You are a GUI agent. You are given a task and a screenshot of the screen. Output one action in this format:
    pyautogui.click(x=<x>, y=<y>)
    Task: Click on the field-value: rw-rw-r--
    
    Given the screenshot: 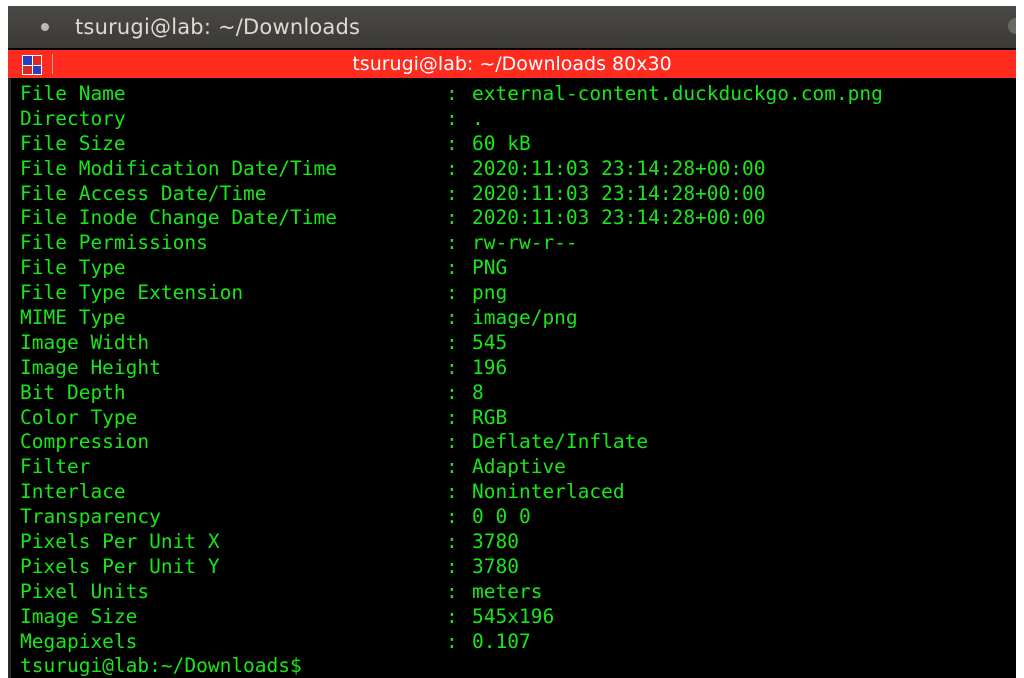 What is the action you would take?
    pyautogui.click(x=525, y=243)
    